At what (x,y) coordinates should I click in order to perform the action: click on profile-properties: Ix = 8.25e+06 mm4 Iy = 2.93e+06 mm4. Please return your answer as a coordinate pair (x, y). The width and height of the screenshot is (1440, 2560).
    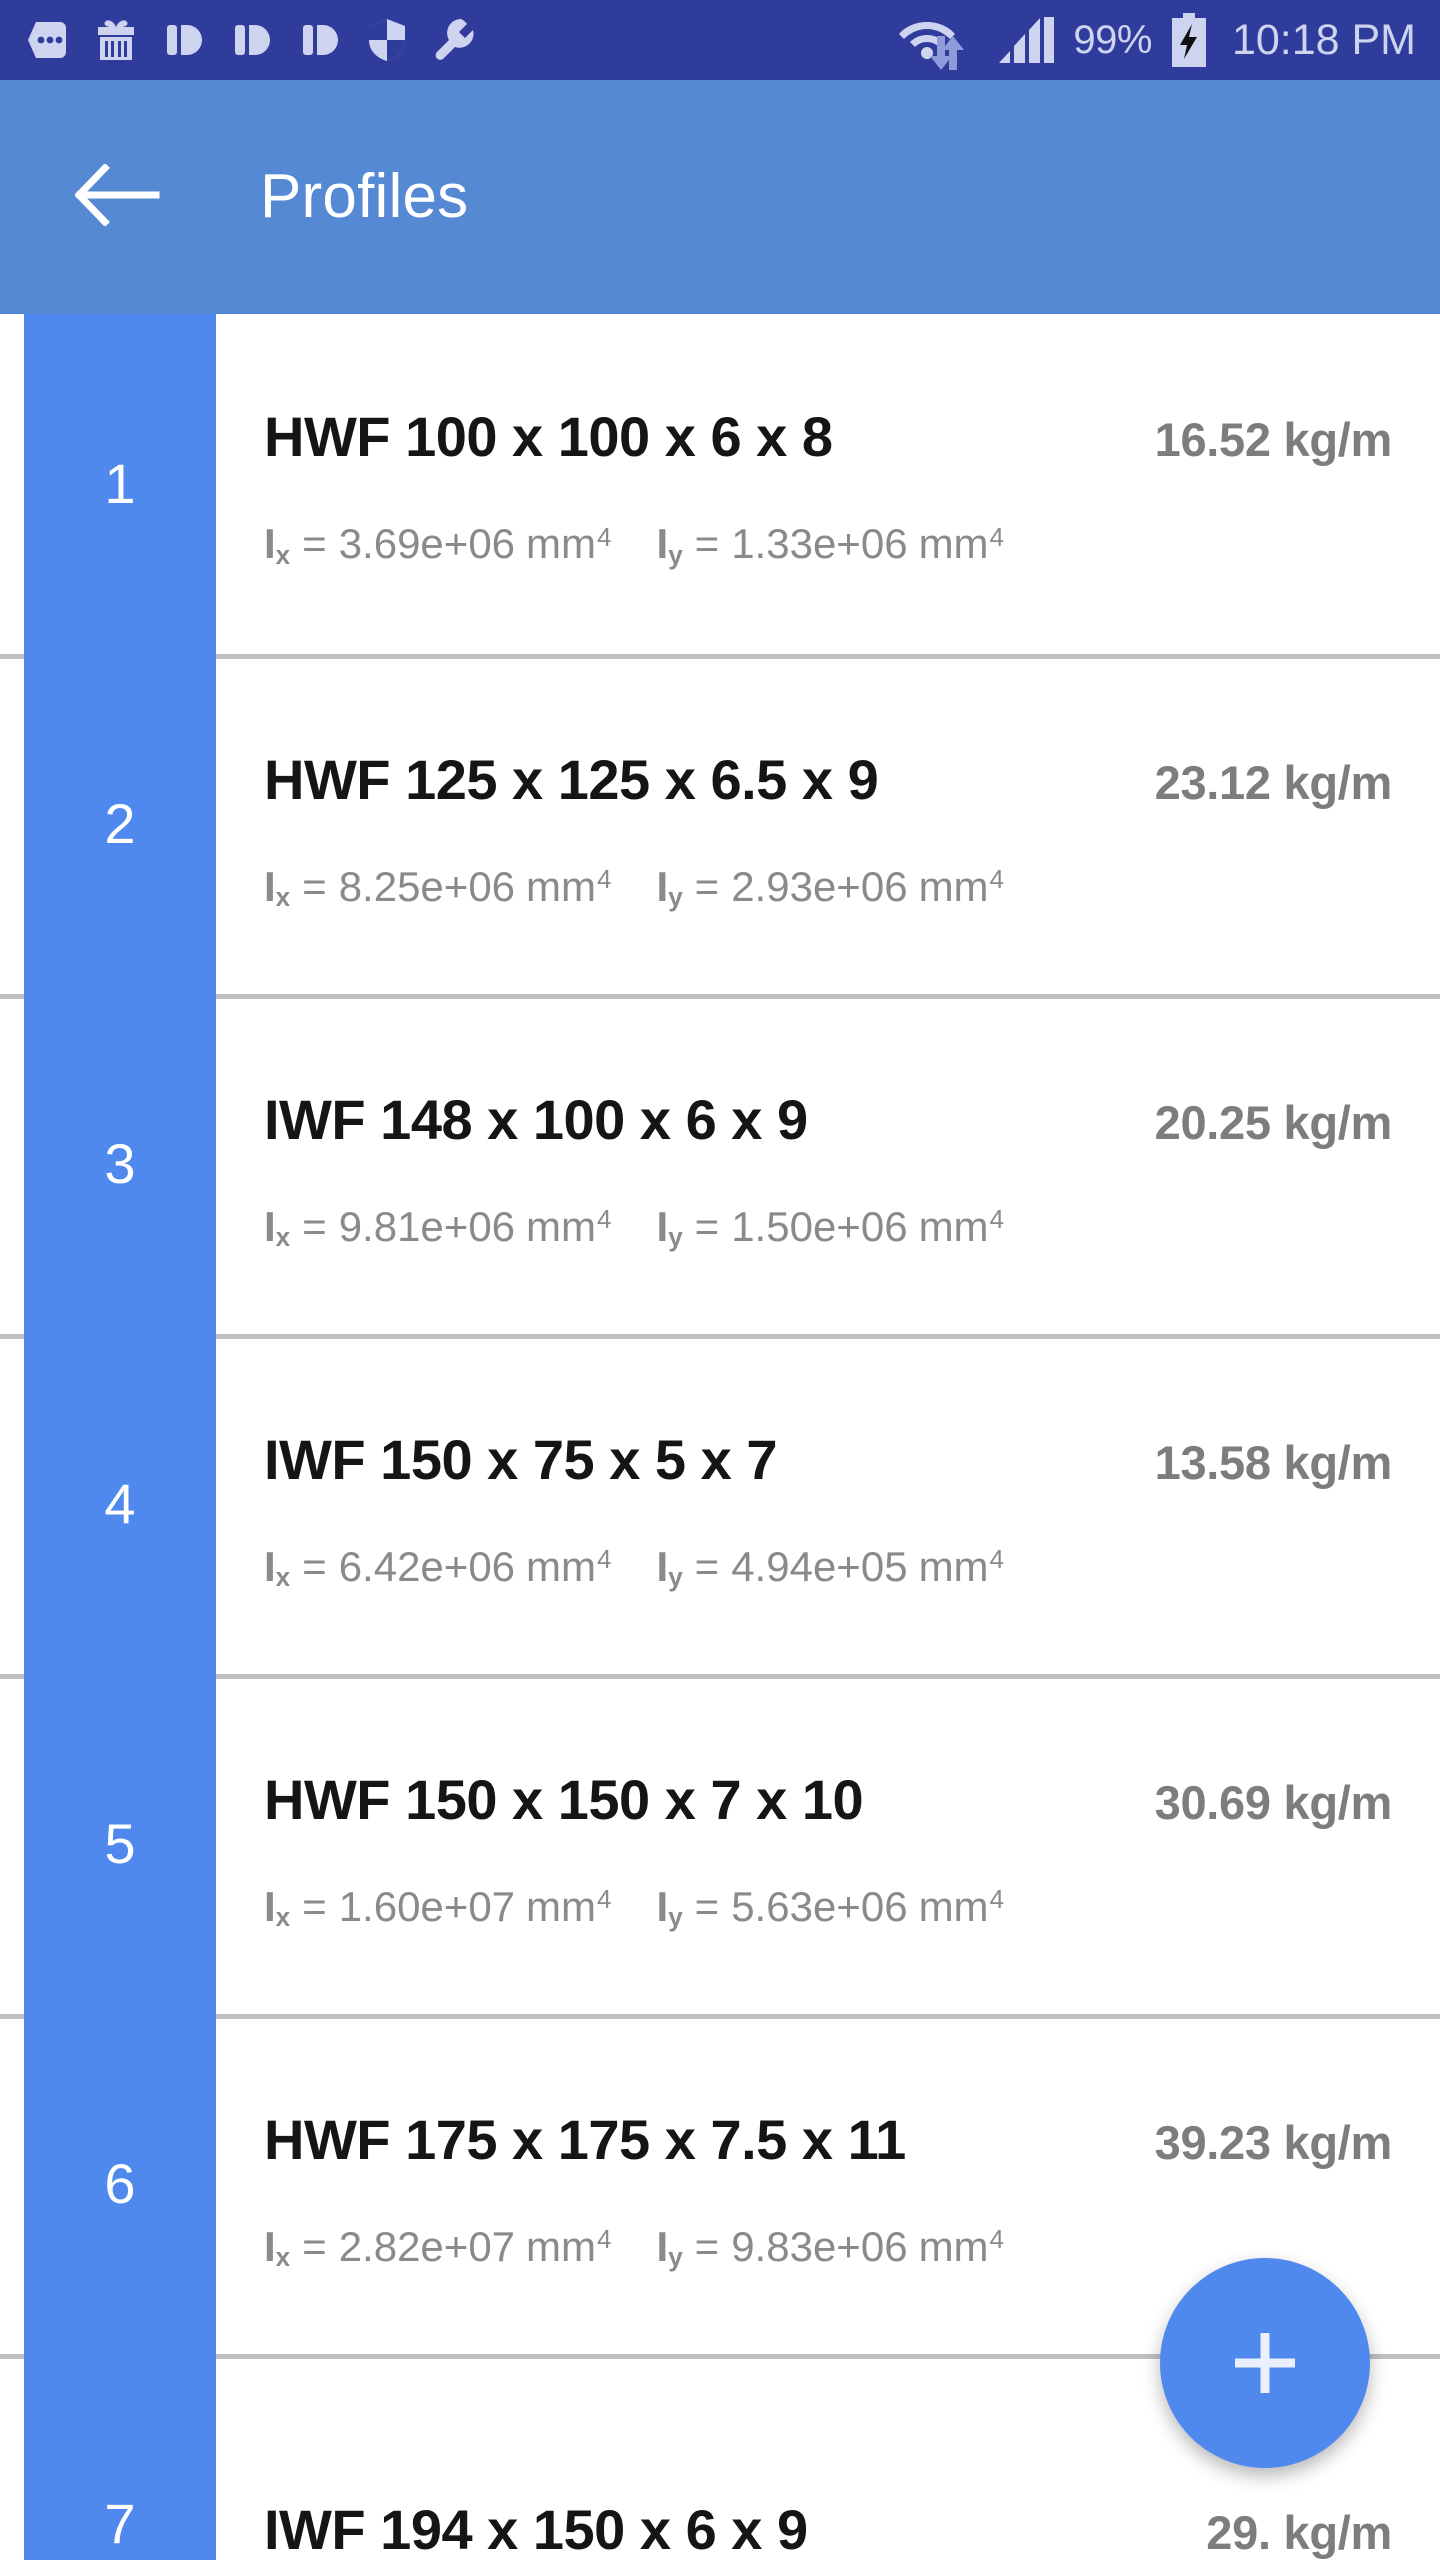
    Looking at the image, I should click on (828, 887).